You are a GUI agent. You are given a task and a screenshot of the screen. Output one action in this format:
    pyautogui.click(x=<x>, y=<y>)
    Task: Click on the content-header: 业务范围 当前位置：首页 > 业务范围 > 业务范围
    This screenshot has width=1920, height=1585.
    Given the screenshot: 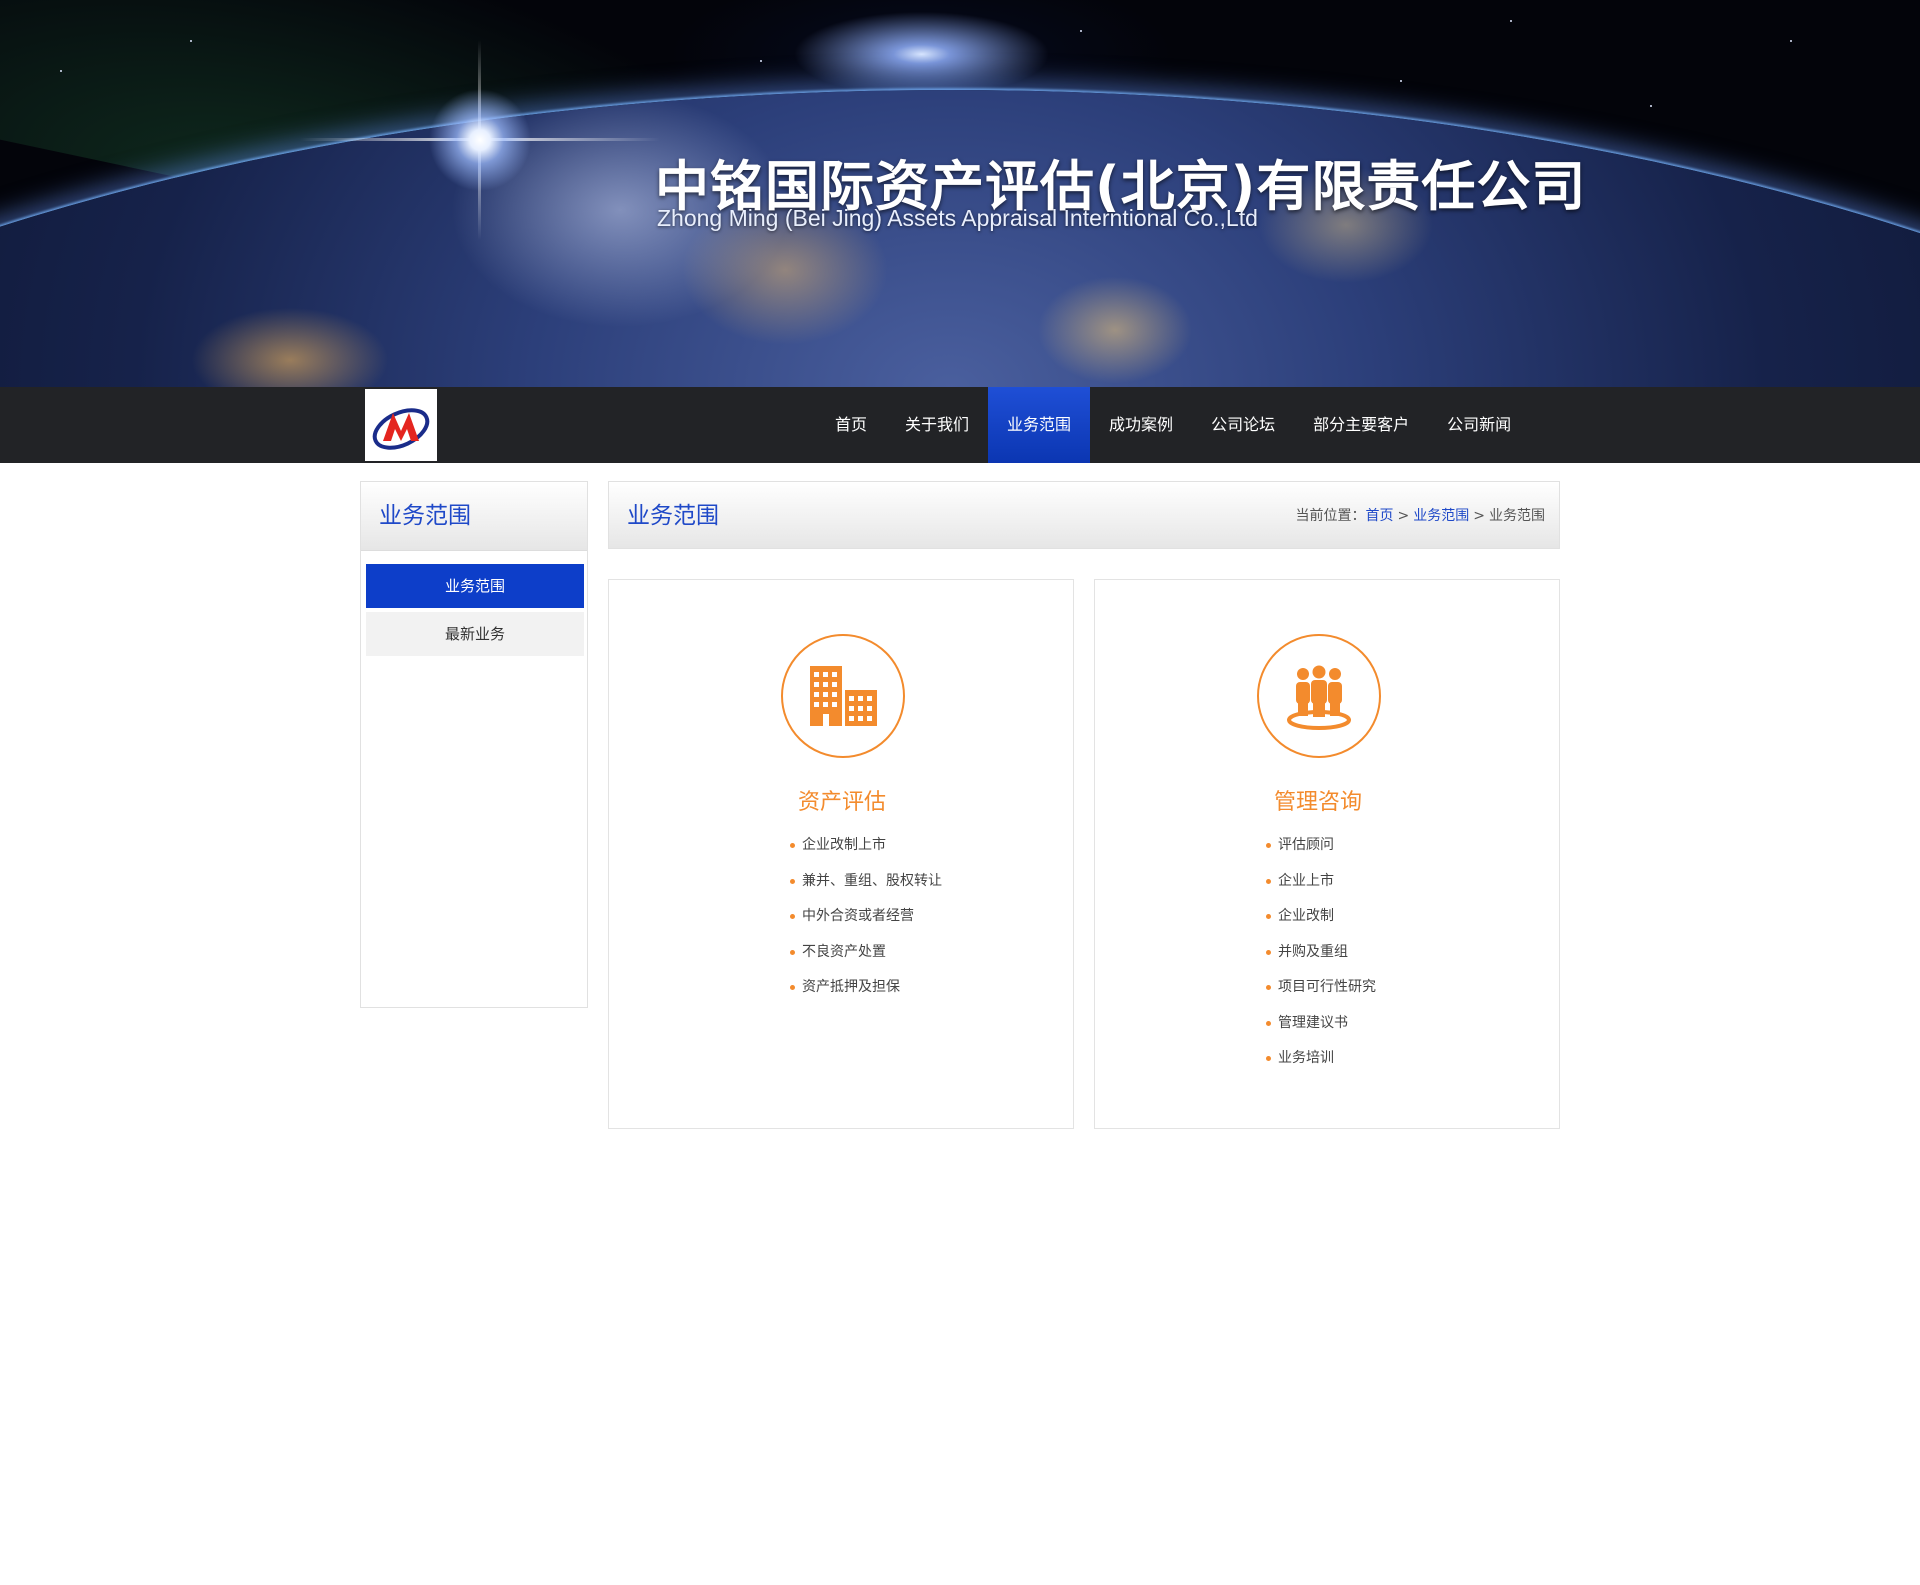 What is the action you would take?
    pyautogui.click(x=1084, y=515)
    